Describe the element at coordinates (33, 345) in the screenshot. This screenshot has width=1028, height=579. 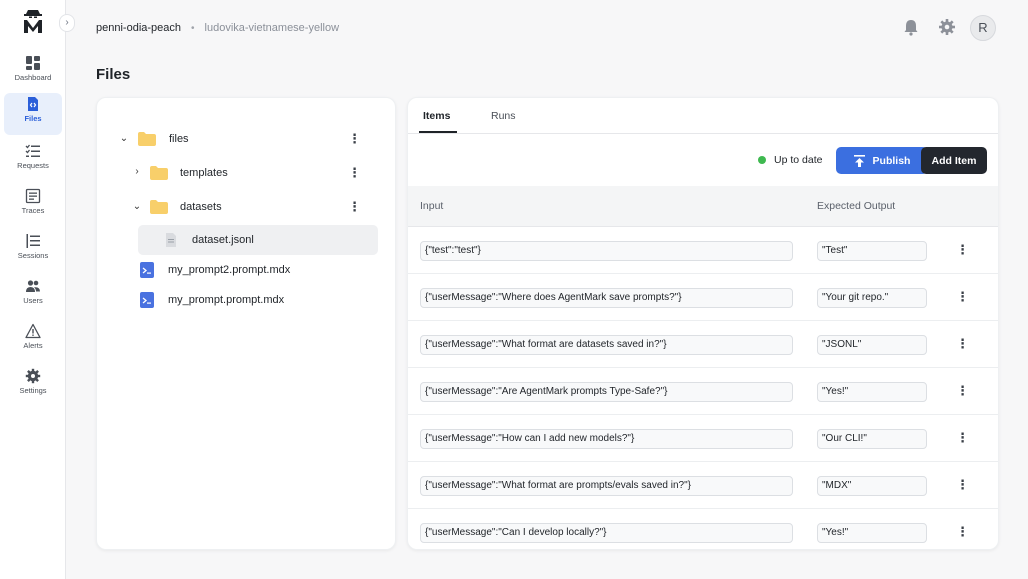
I see `sidebar-item-label: Alerts` at that location.